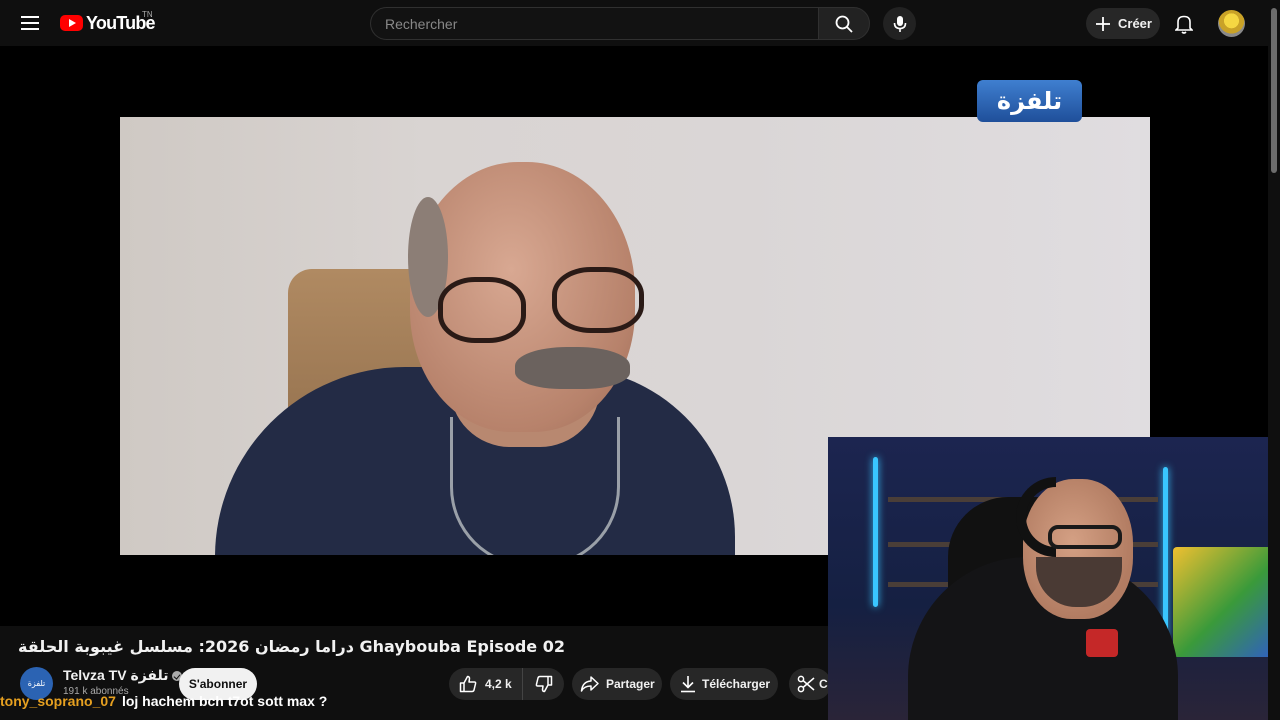  Describe the element at coordinates (1029, 101) in the screenshot. I see `channel-watermark-logo: تلفزة` at that location.